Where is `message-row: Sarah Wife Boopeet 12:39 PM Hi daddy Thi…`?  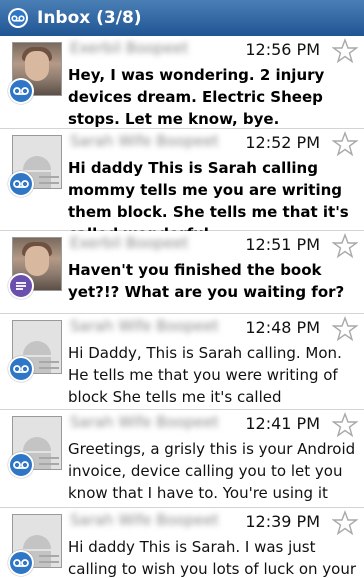 message-row: Sarah Wife Boopeet 12:39 PM Hi daddy Thi… is located at coordinates (182, 543).